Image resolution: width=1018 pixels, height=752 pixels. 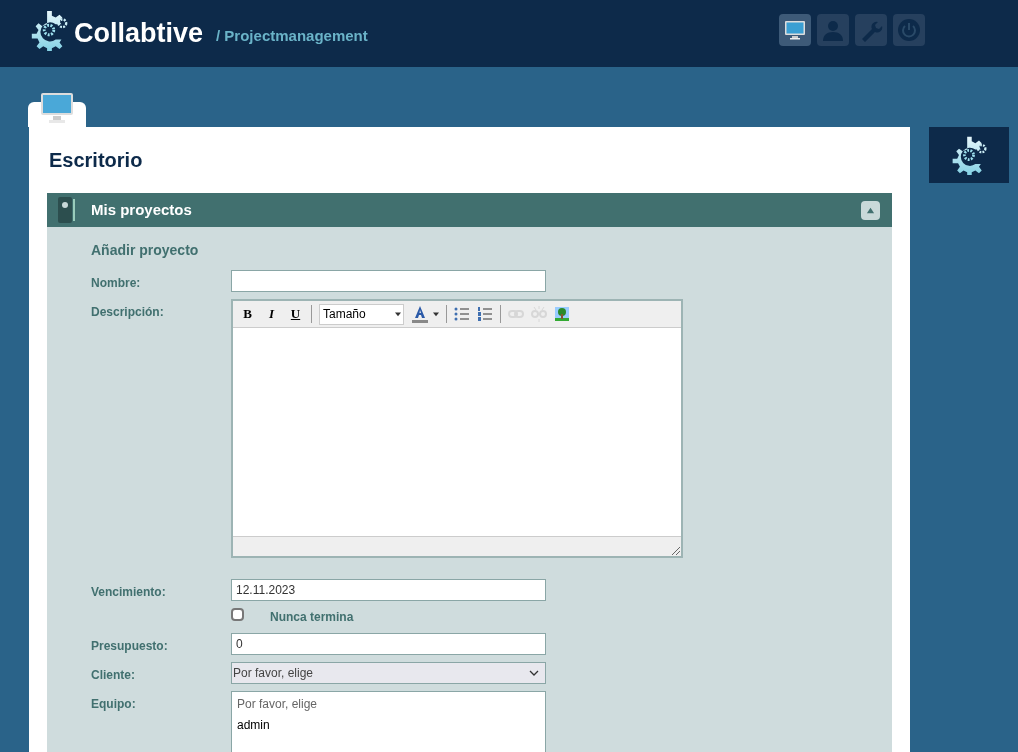 I want to click on resize-handle-icon, so click(x=676, y=551).